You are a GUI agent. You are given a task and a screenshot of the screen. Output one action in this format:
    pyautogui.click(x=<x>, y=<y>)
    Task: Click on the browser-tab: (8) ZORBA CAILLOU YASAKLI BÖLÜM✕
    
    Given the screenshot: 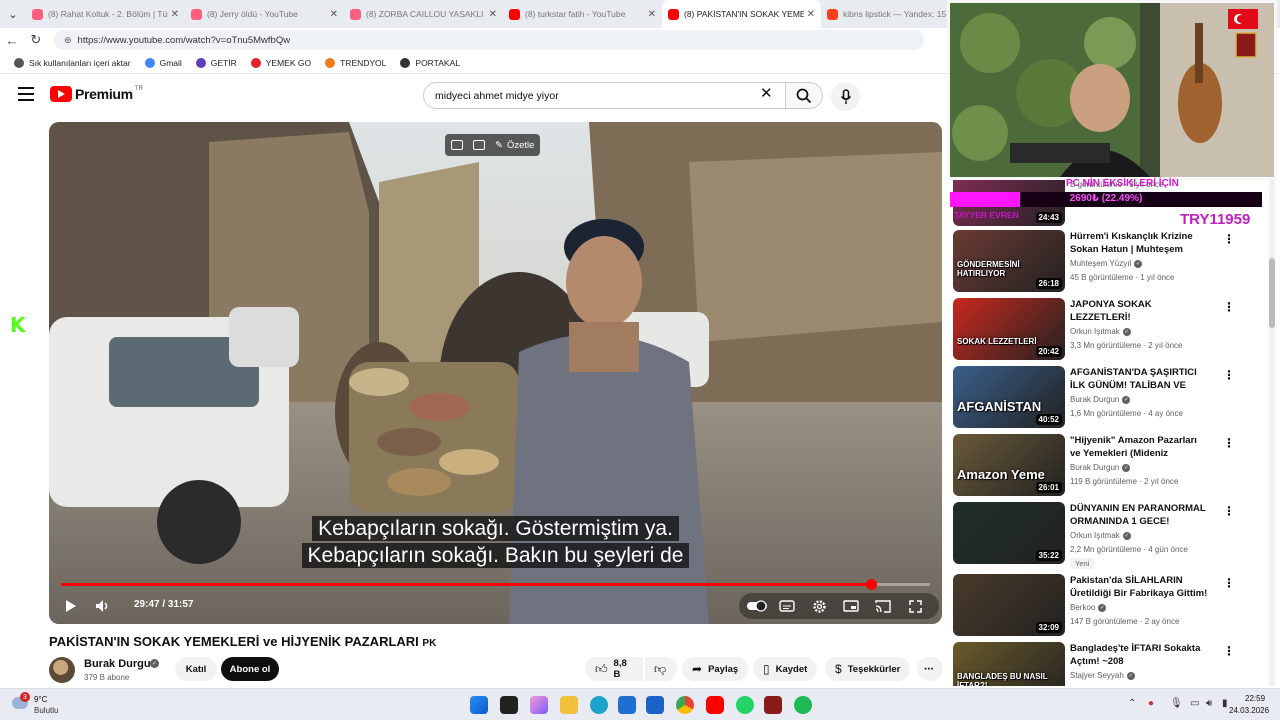 What is the action you would take?
    pyautogui.click(x=423, y=14)
    